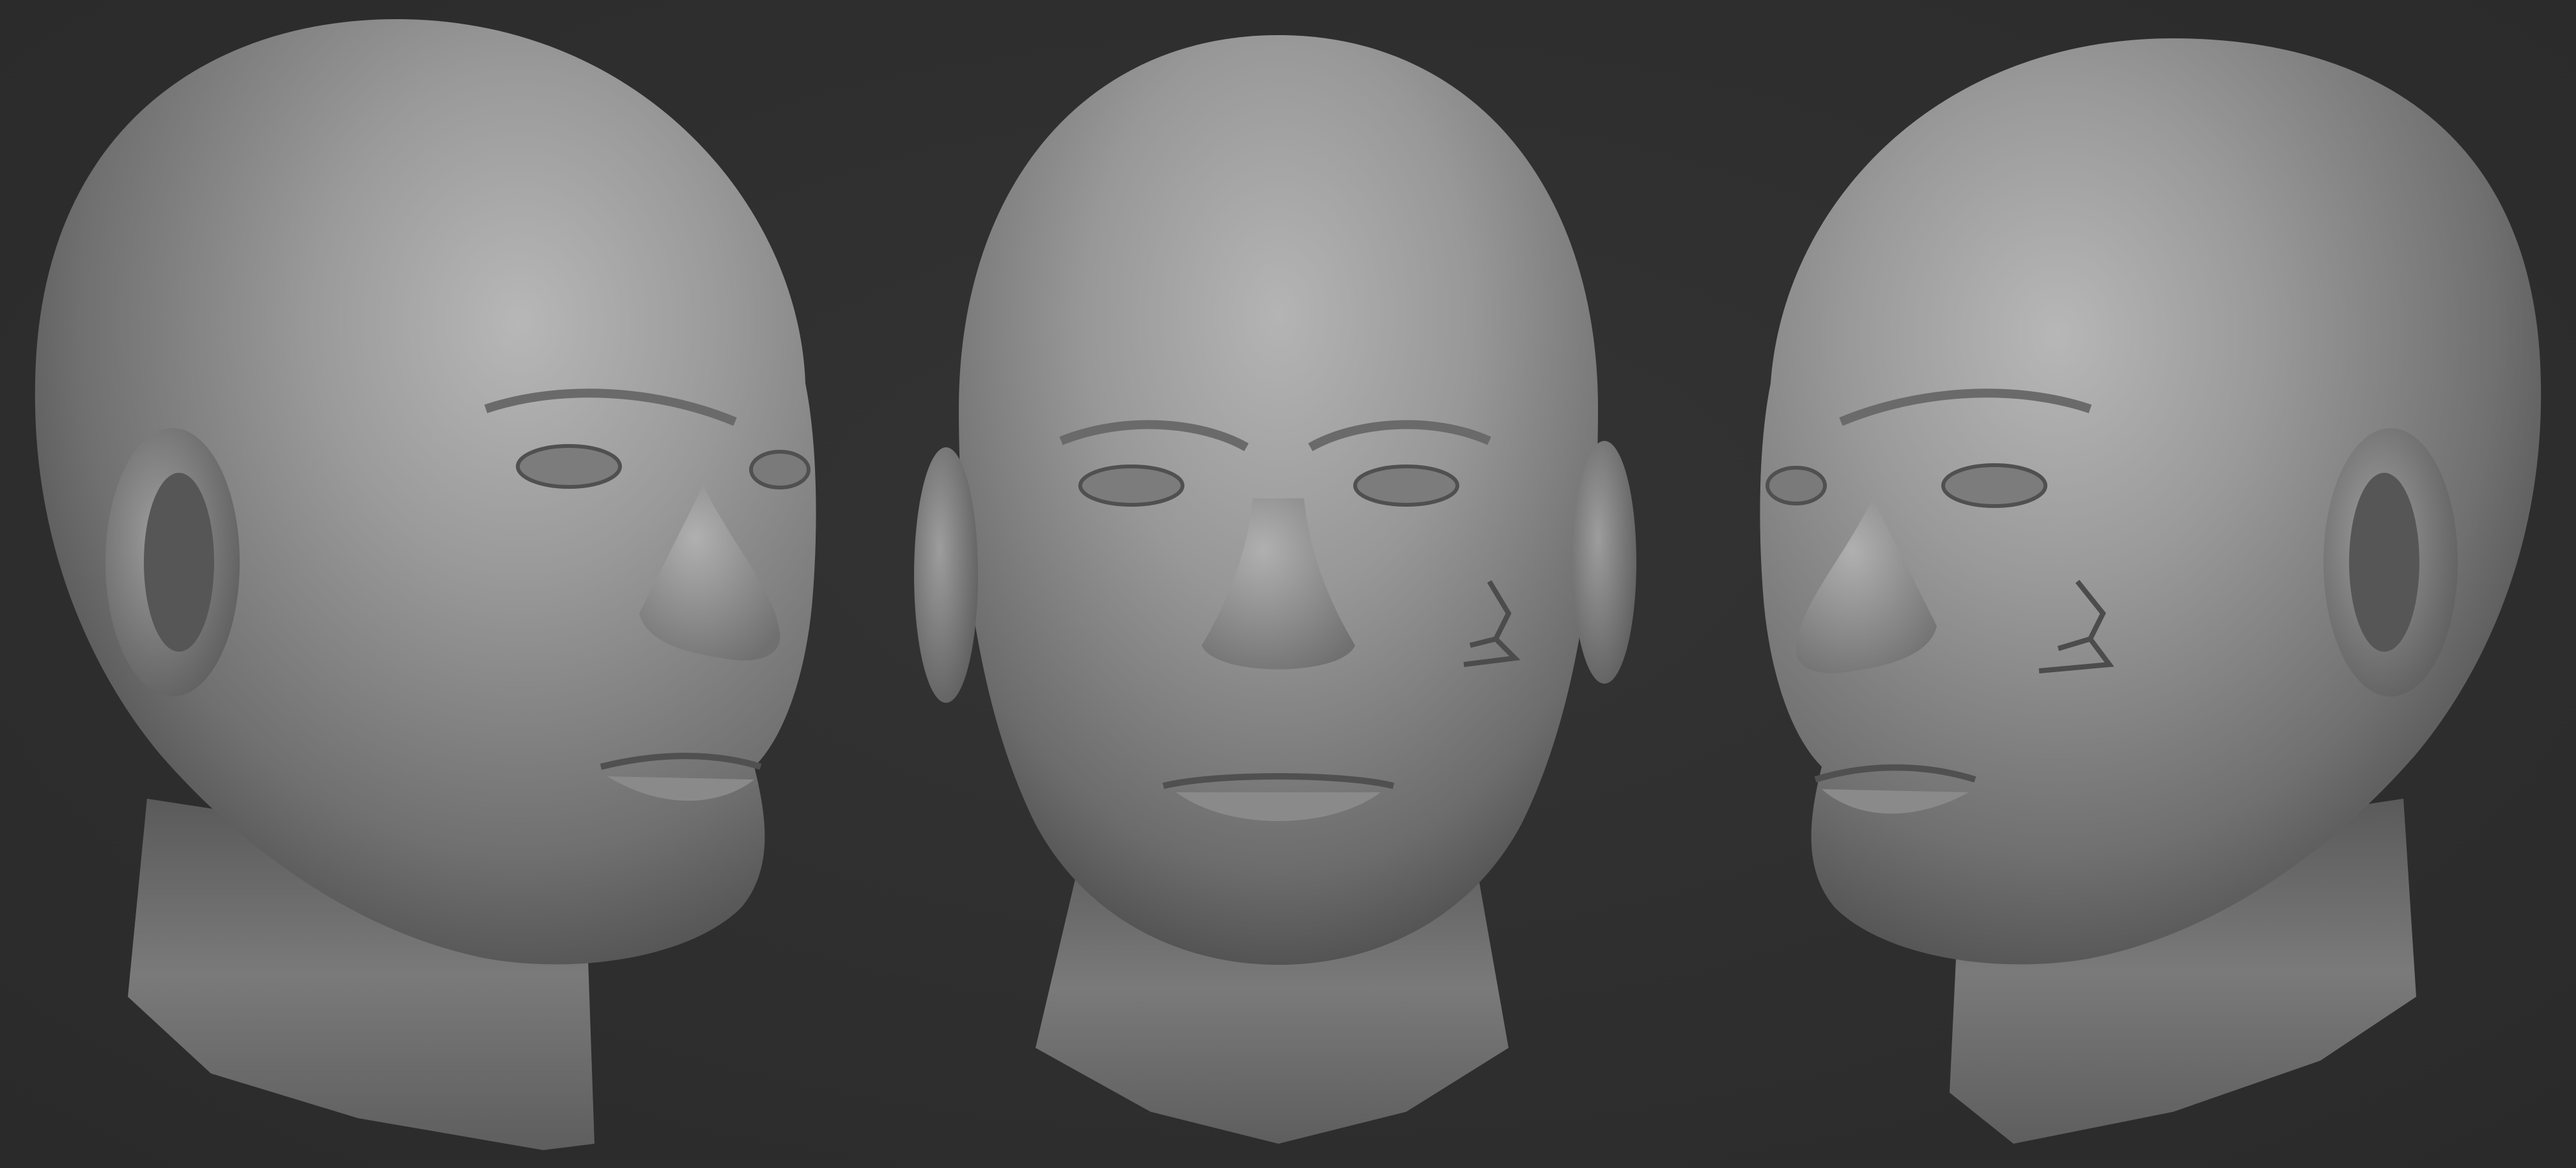 Image resolution: width=2576 pixels, height=1168 pixels. What do you see at coordinates (2384, 562) in the screenshot?
I see `ear-inner-right` at bounding box center [2384, 562].